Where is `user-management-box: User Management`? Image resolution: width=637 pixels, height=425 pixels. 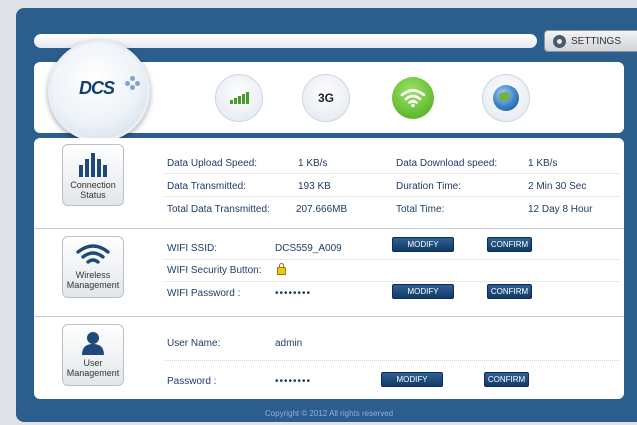 user-management-box: User Management is located at coordinates (93, 355).